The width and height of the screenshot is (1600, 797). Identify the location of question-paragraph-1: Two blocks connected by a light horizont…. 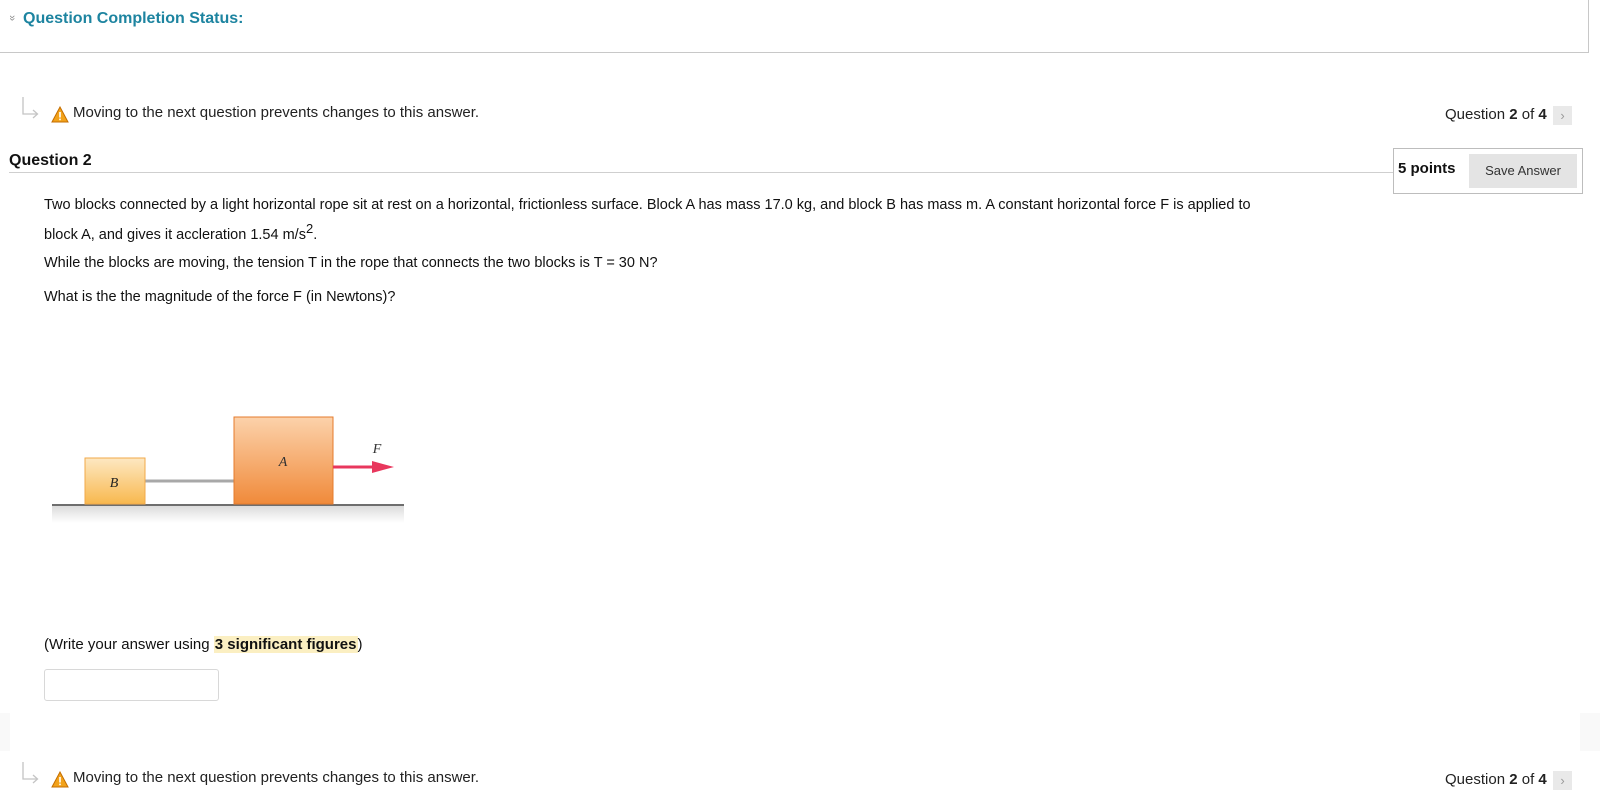
(694, 220).